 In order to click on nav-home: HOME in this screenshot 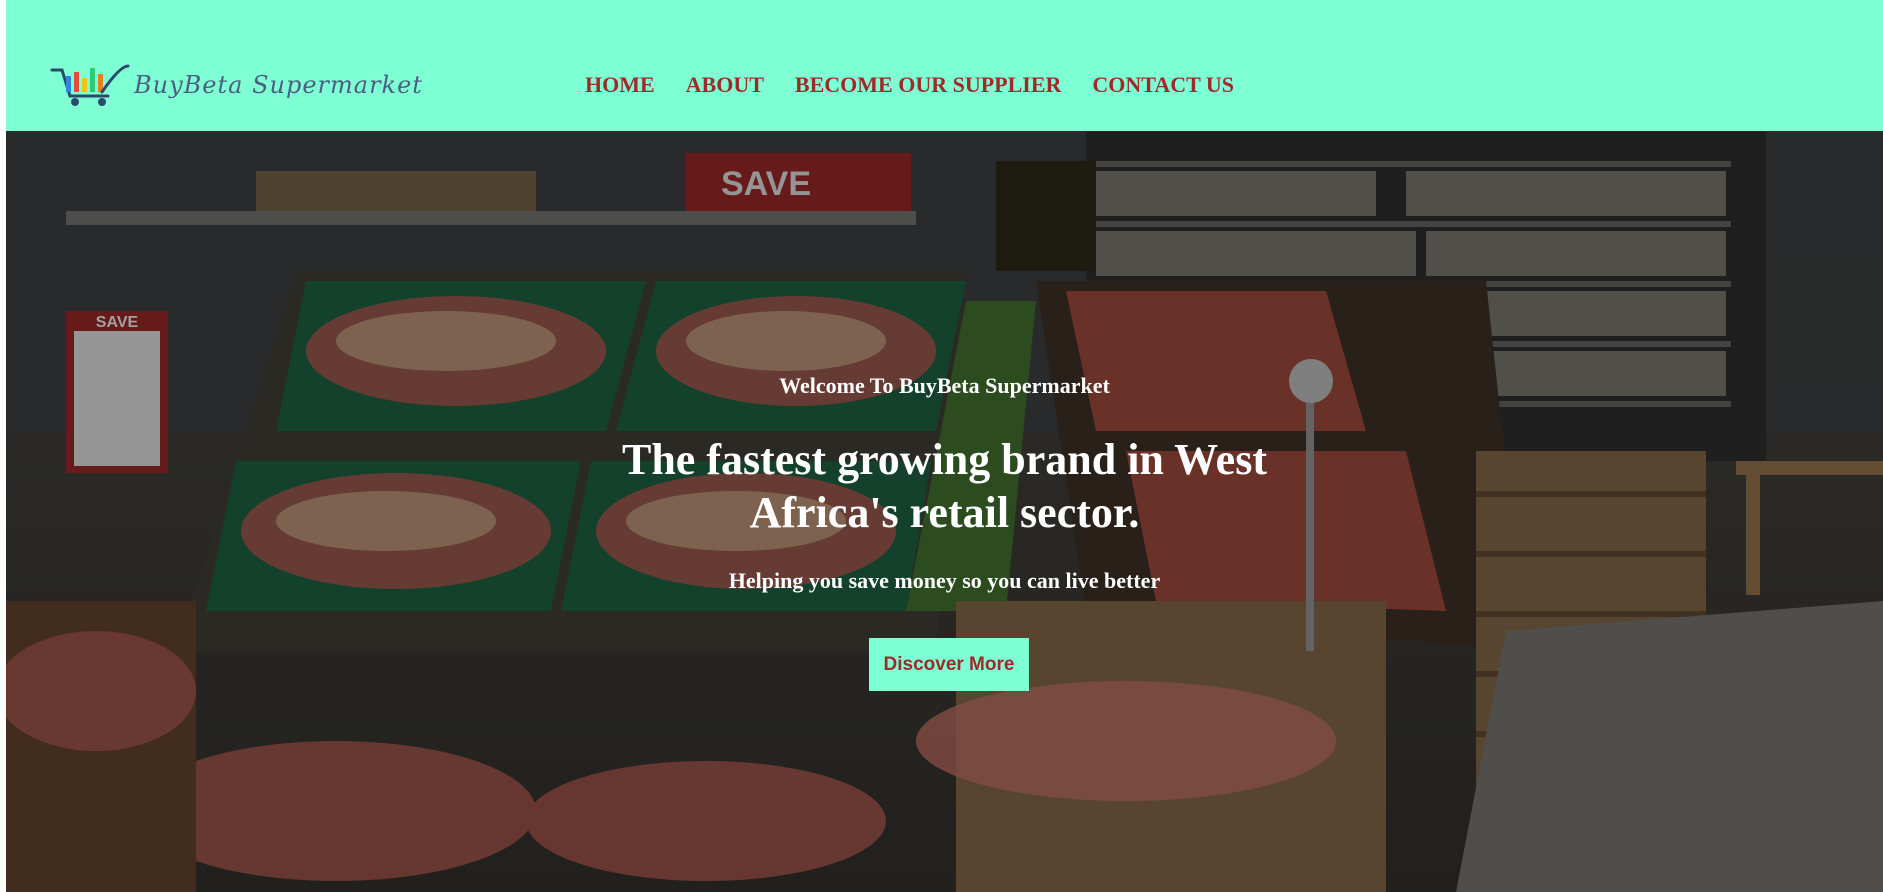, I will do `click(620, 85)`.